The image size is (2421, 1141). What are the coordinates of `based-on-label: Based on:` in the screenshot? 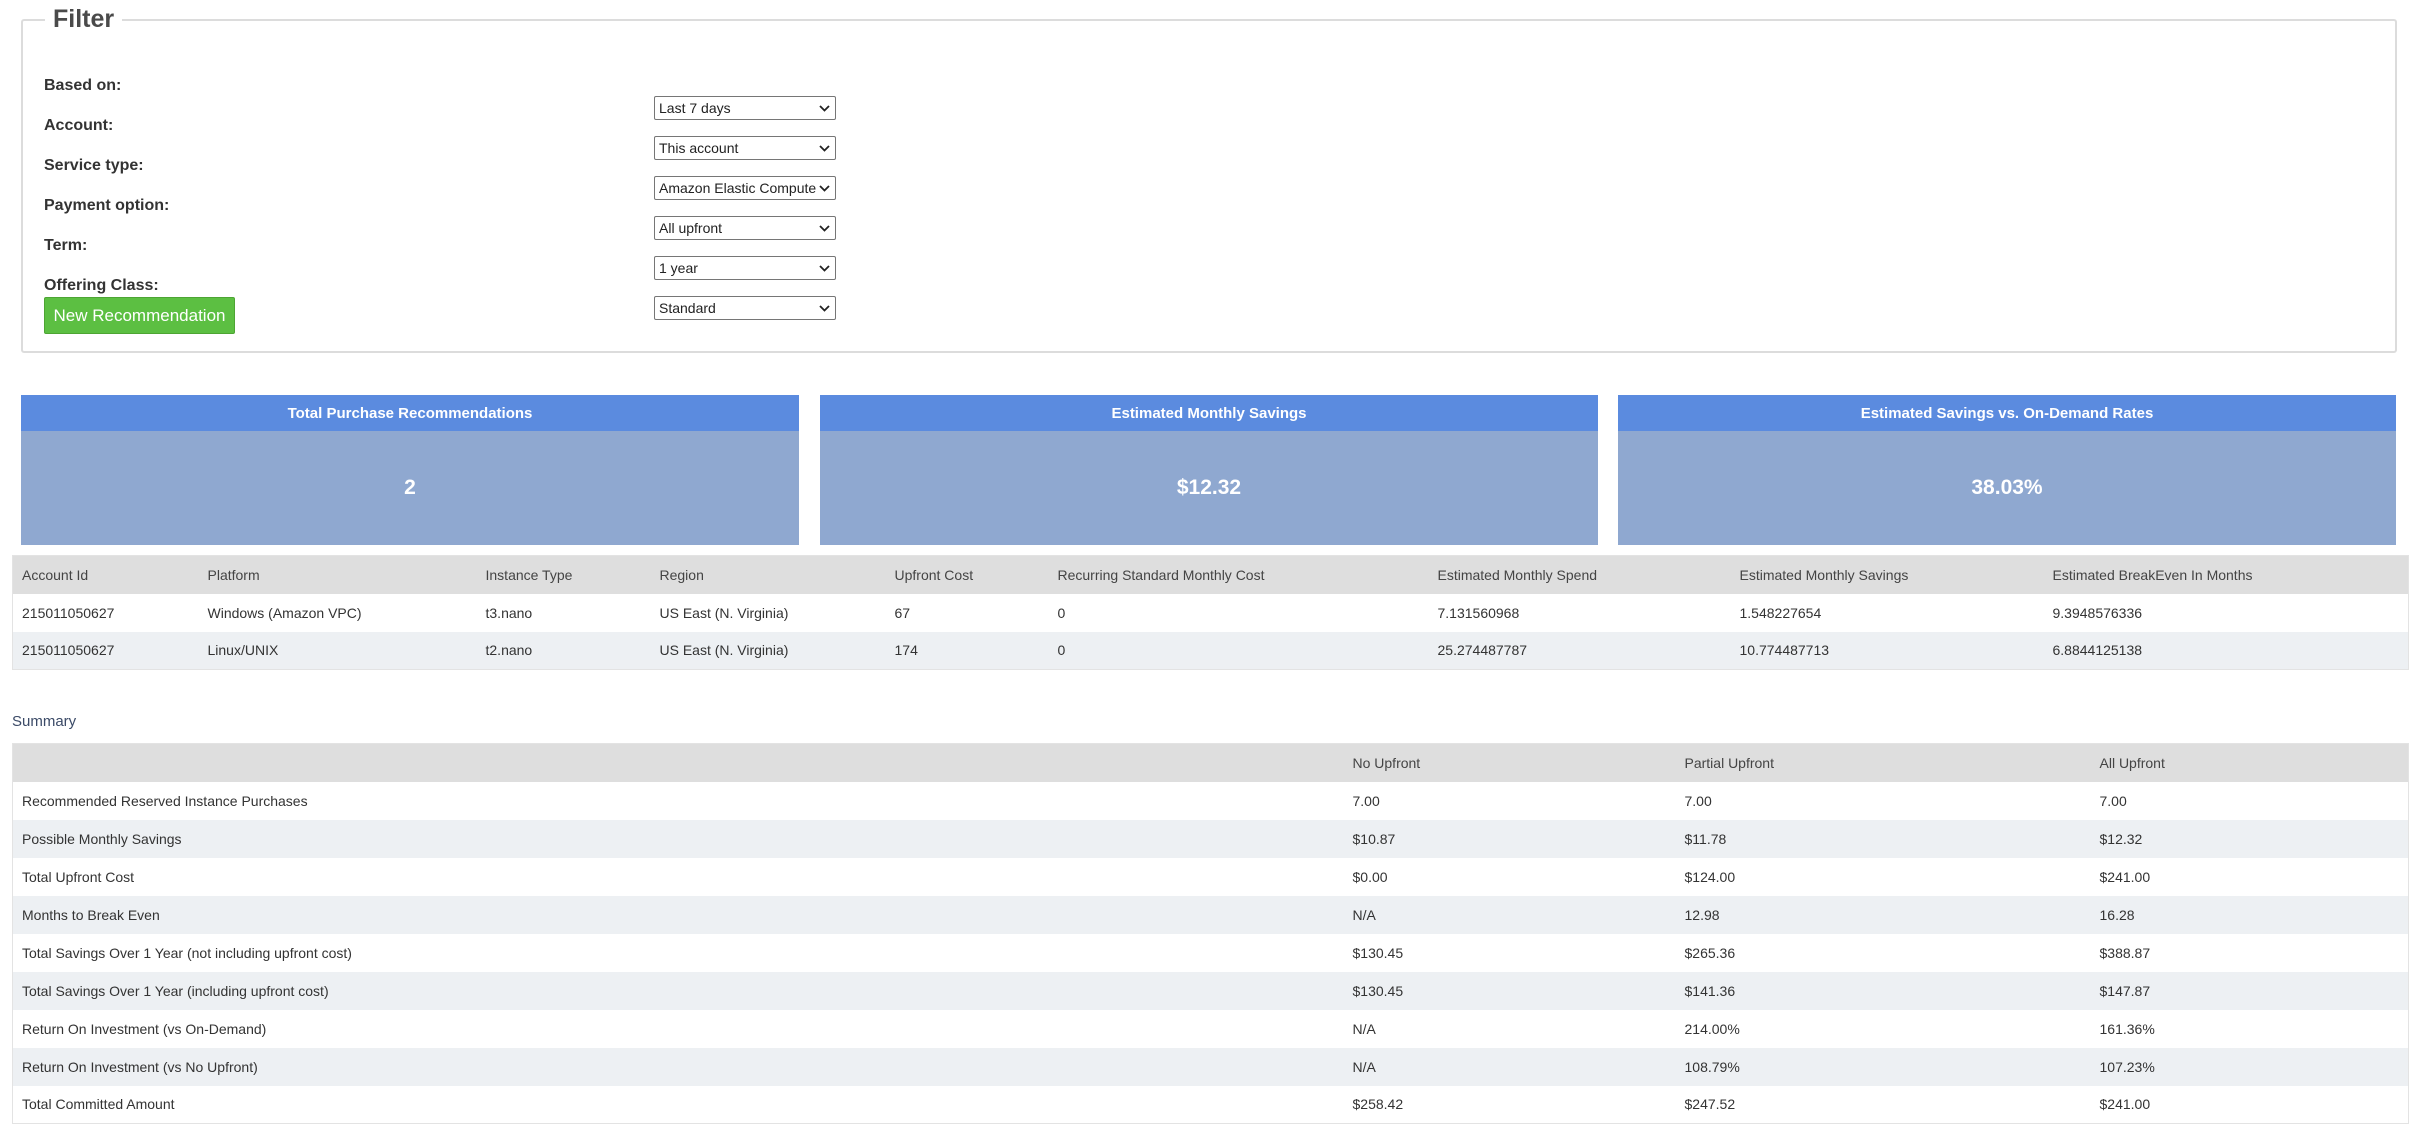 It's located at (83, 85).